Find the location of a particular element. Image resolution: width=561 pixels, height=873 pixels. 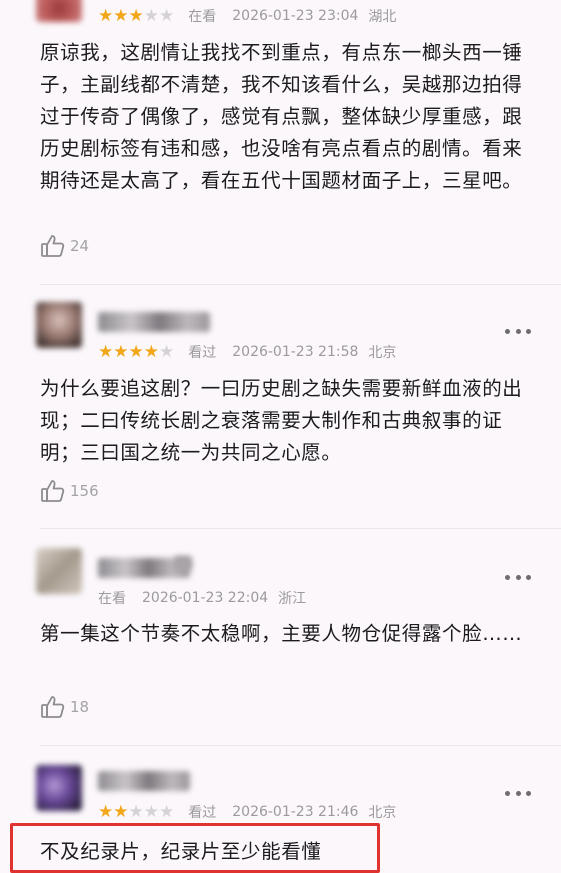

like-count: 18 is located at coordinates (80, 707).